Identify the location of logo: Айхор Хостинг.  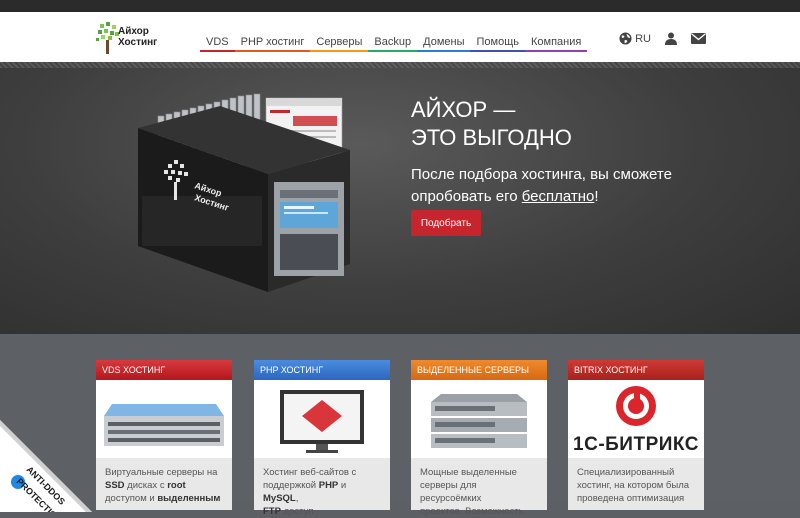
(136, 38).